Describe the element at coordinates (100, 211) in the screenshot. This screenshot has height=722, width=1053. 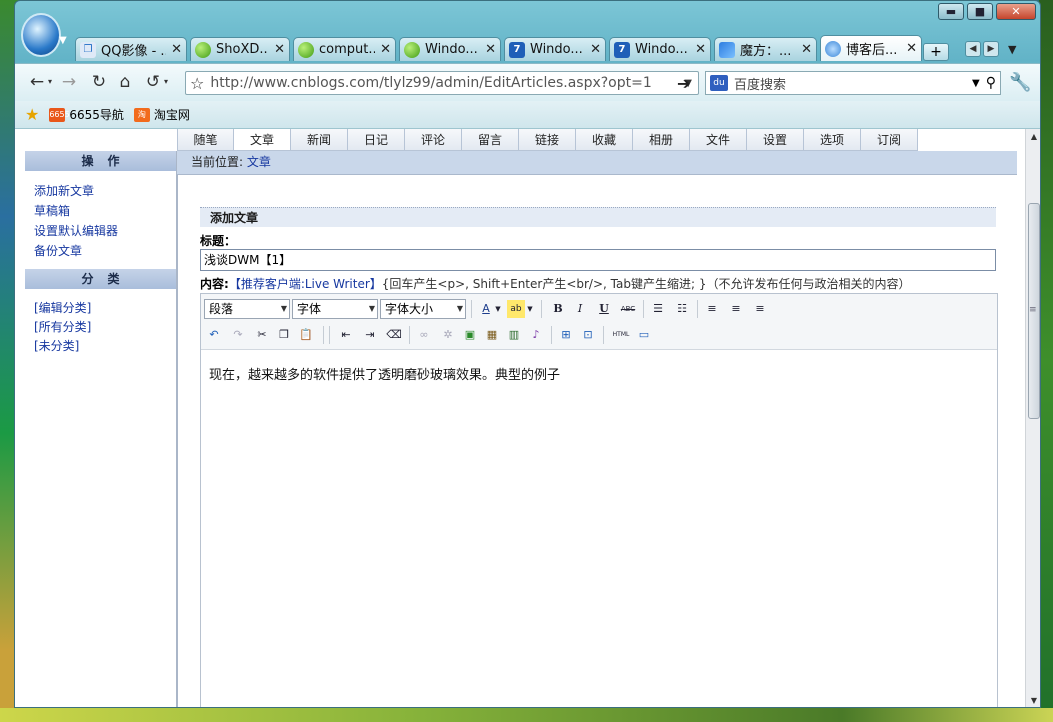
I see `sidebar-item-drafts: 草稿箱` at that location.